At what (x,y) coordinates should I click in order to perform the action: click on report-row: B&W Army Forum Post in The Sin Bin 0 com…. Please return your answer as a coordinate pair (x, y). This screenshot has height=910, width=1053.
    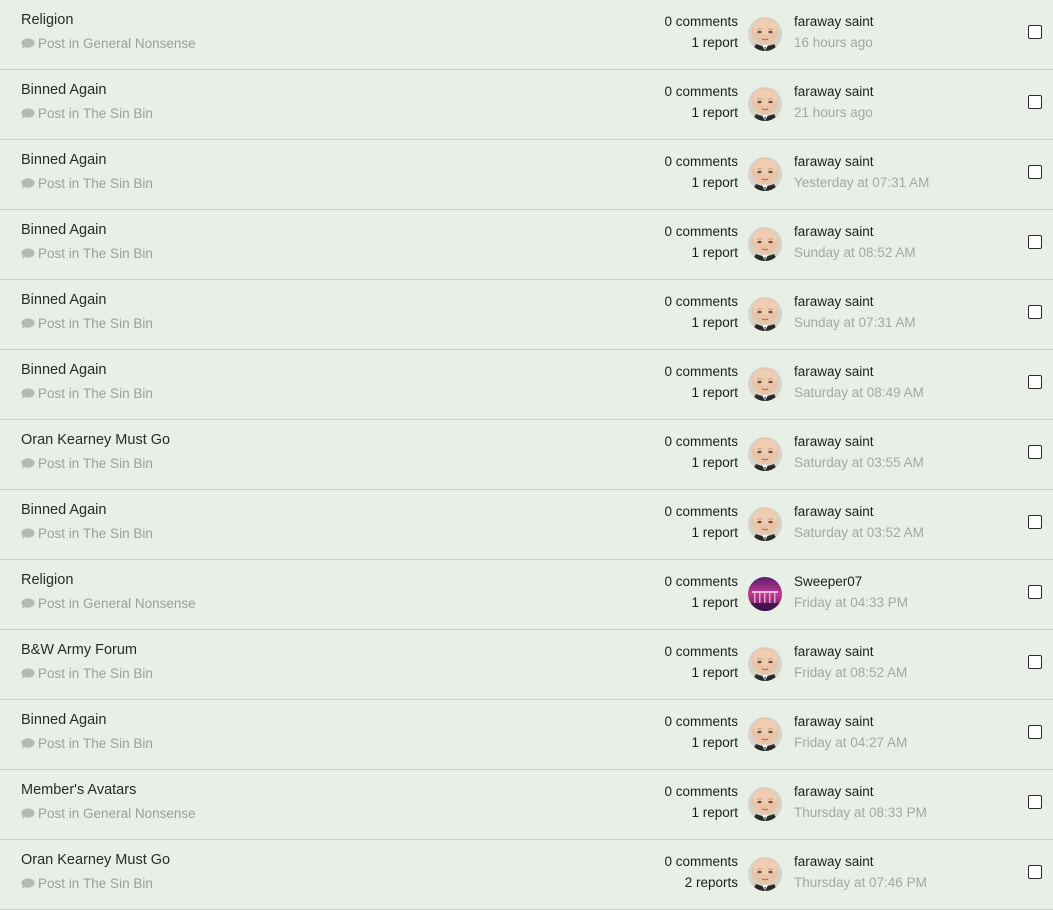
    Looking at the image, I should click on (526, 665).